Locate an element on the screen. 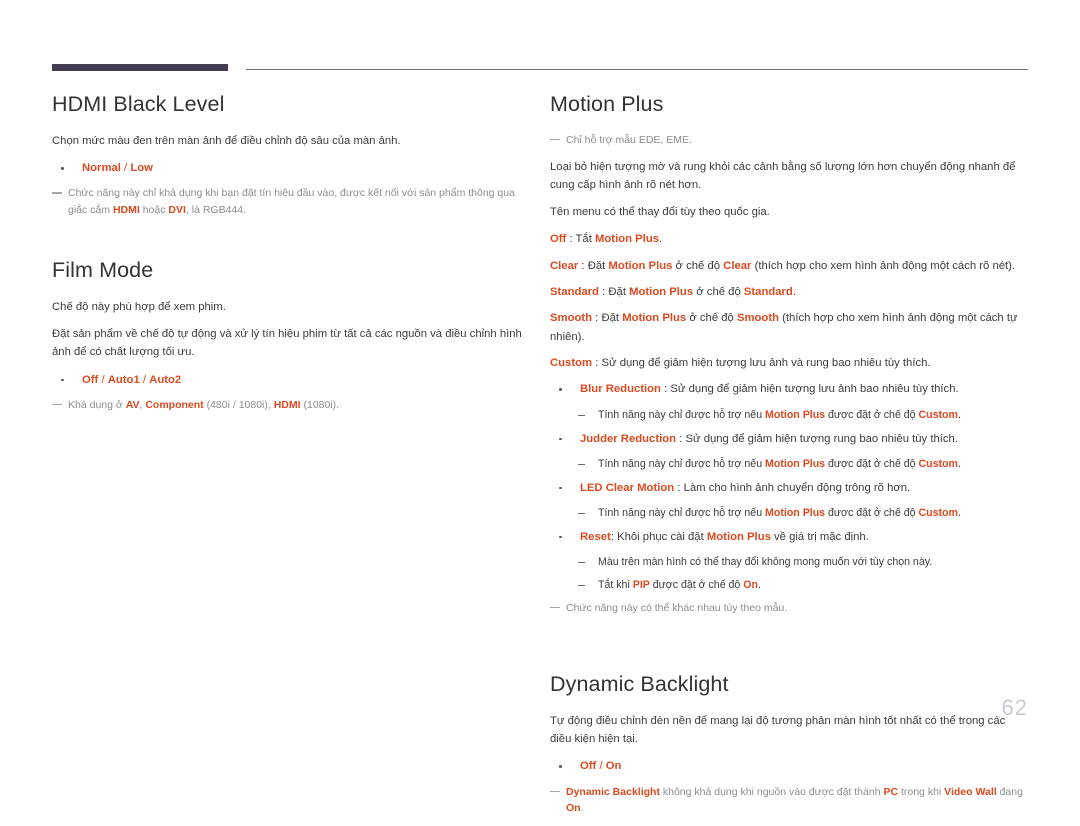 Image resolution: width=1080 pixels, height=826 pixels. hdmi-black-level-options: Normal / Low is located at coordinates (289, 168).